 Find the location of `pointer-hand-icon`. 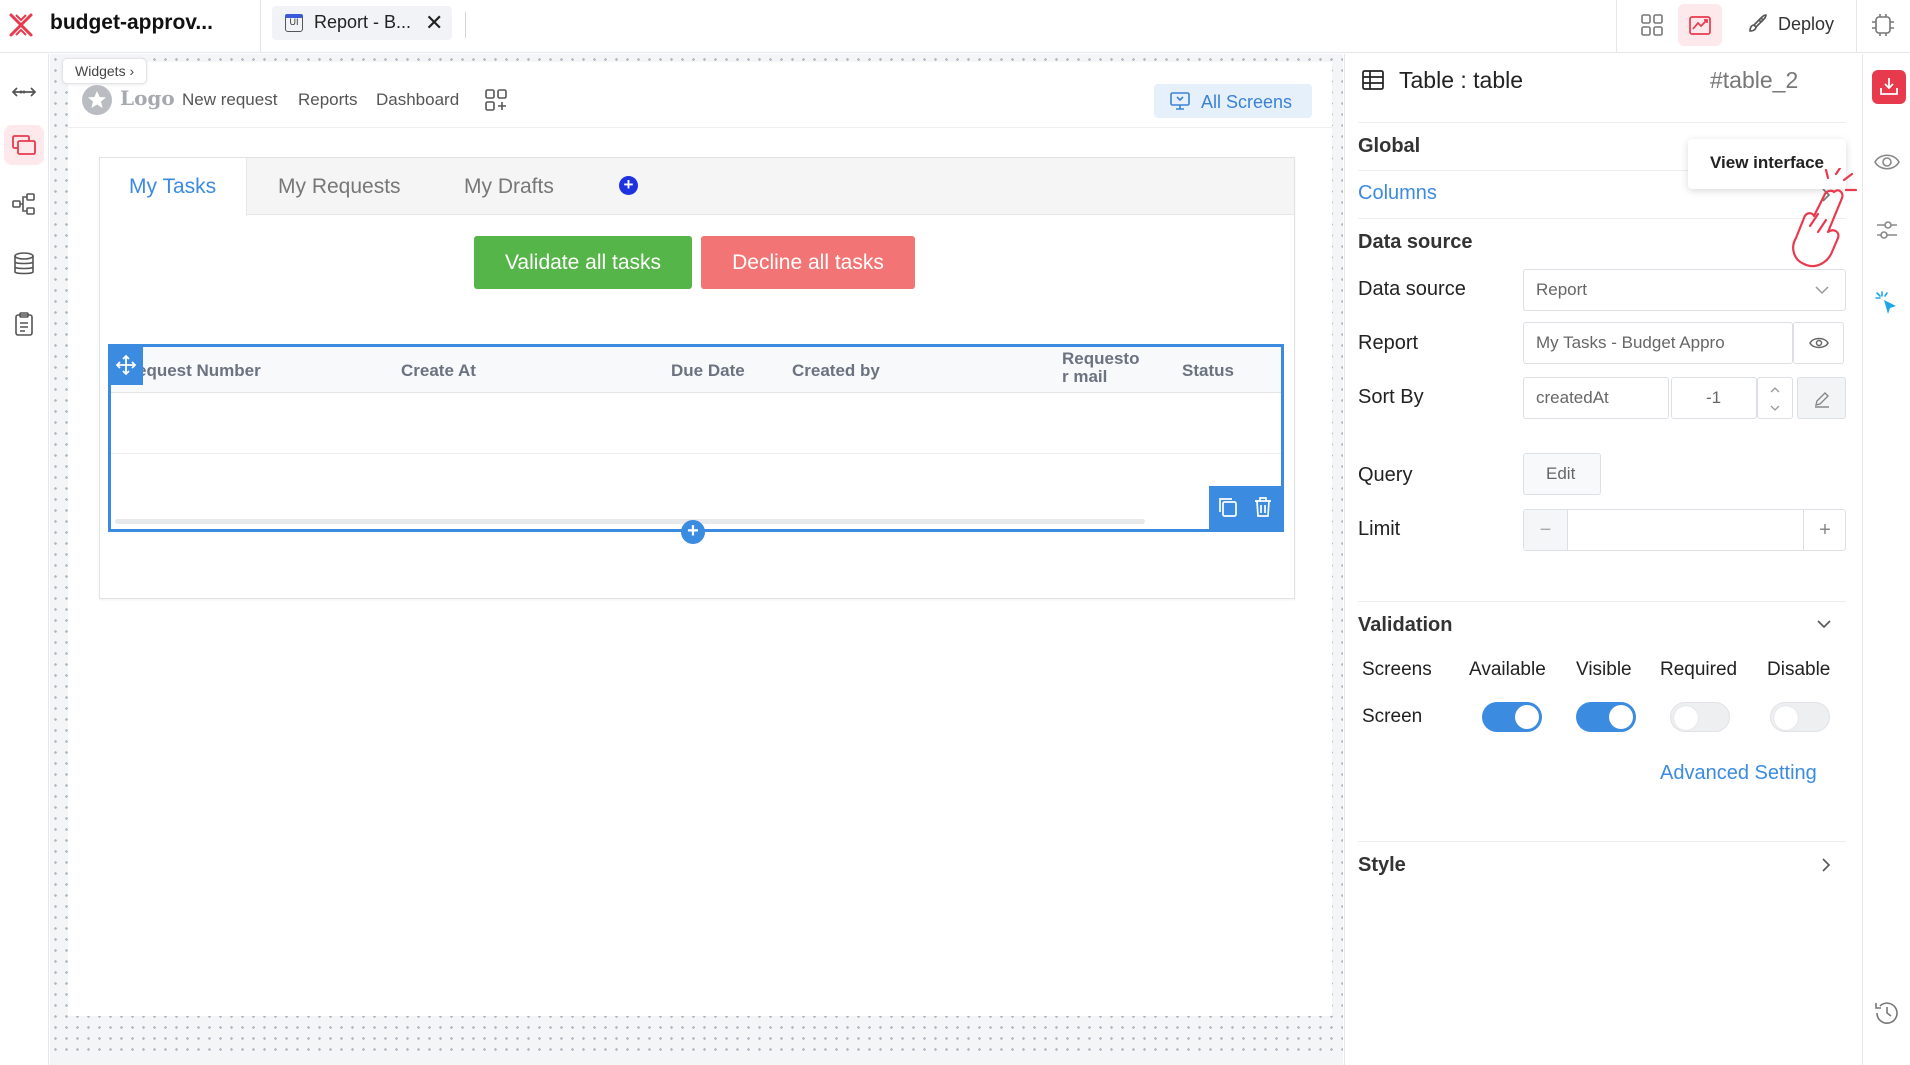

pointer-hand-icon is located at coordinates (1825, 218).